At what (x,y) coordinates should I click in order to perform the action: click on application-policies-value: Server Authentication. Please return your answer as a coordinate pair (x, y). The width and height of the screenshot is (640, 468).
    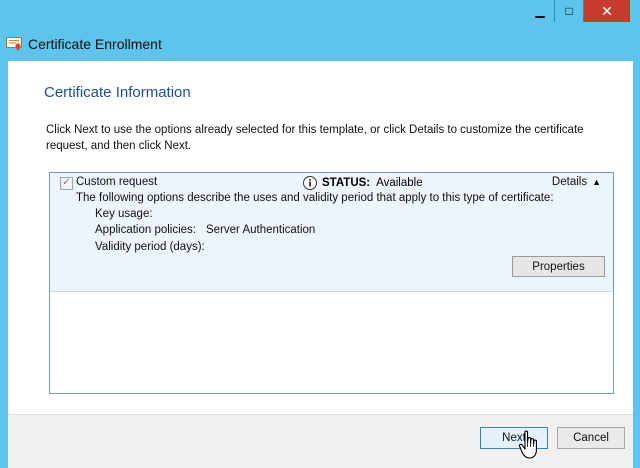
    Looking at the image, I should click on (261, 230).